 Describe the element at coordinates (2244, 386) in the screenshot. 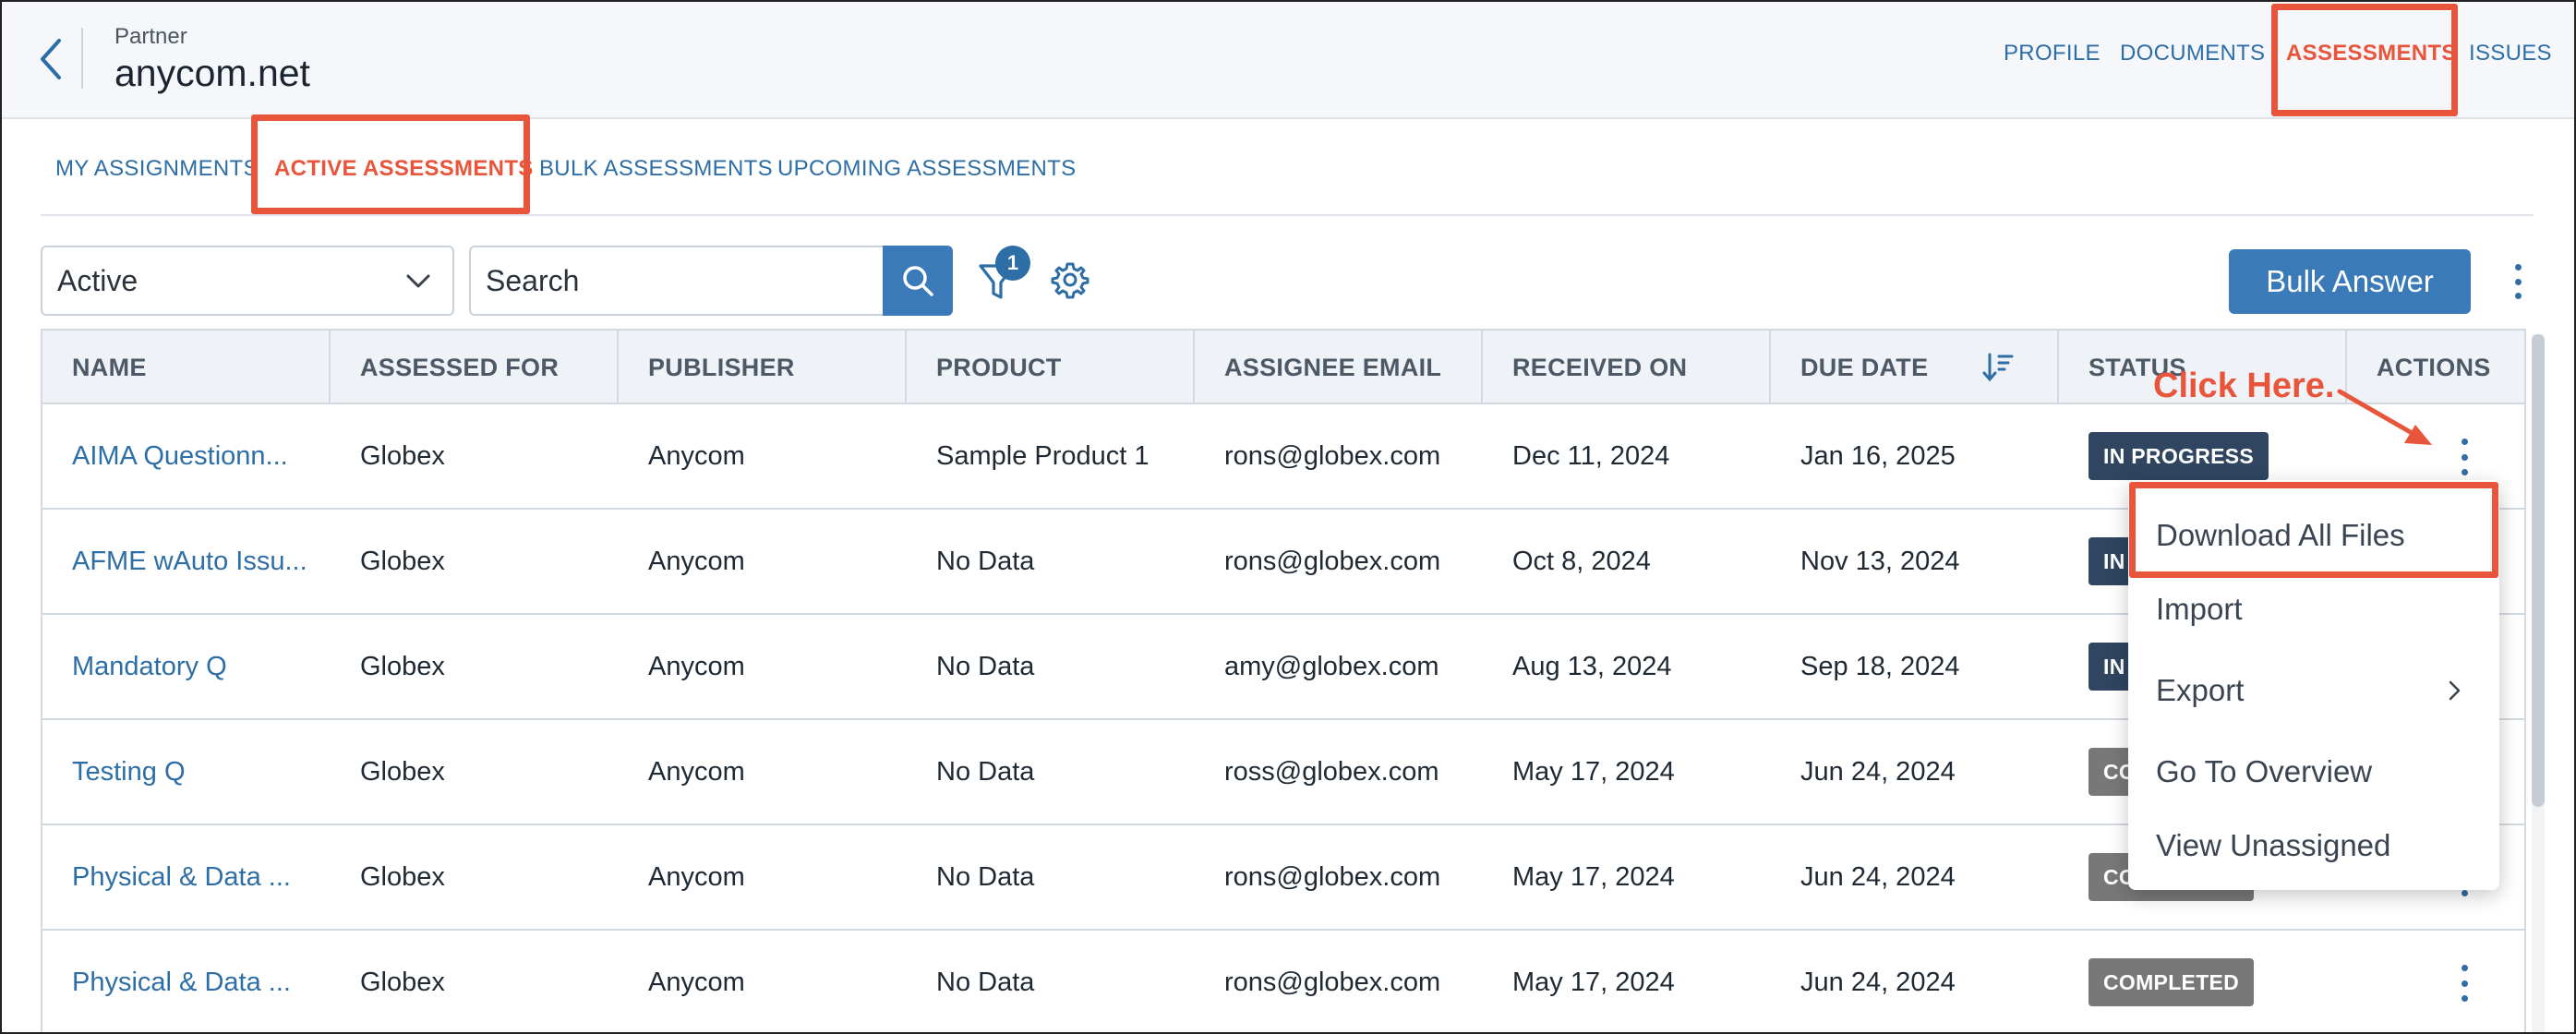

I see `click-here-annotation: Click Here.` at that location.